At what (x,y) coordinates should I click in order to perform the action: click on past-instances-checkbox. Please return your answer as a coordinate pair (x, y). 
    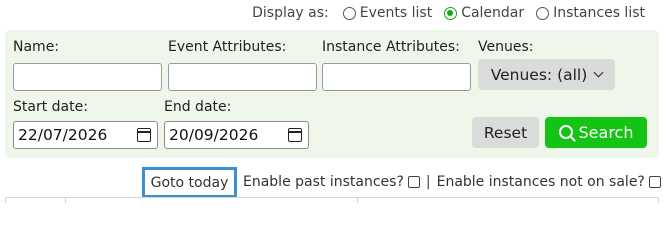
    Looking at the image, I should click on (413, 182).